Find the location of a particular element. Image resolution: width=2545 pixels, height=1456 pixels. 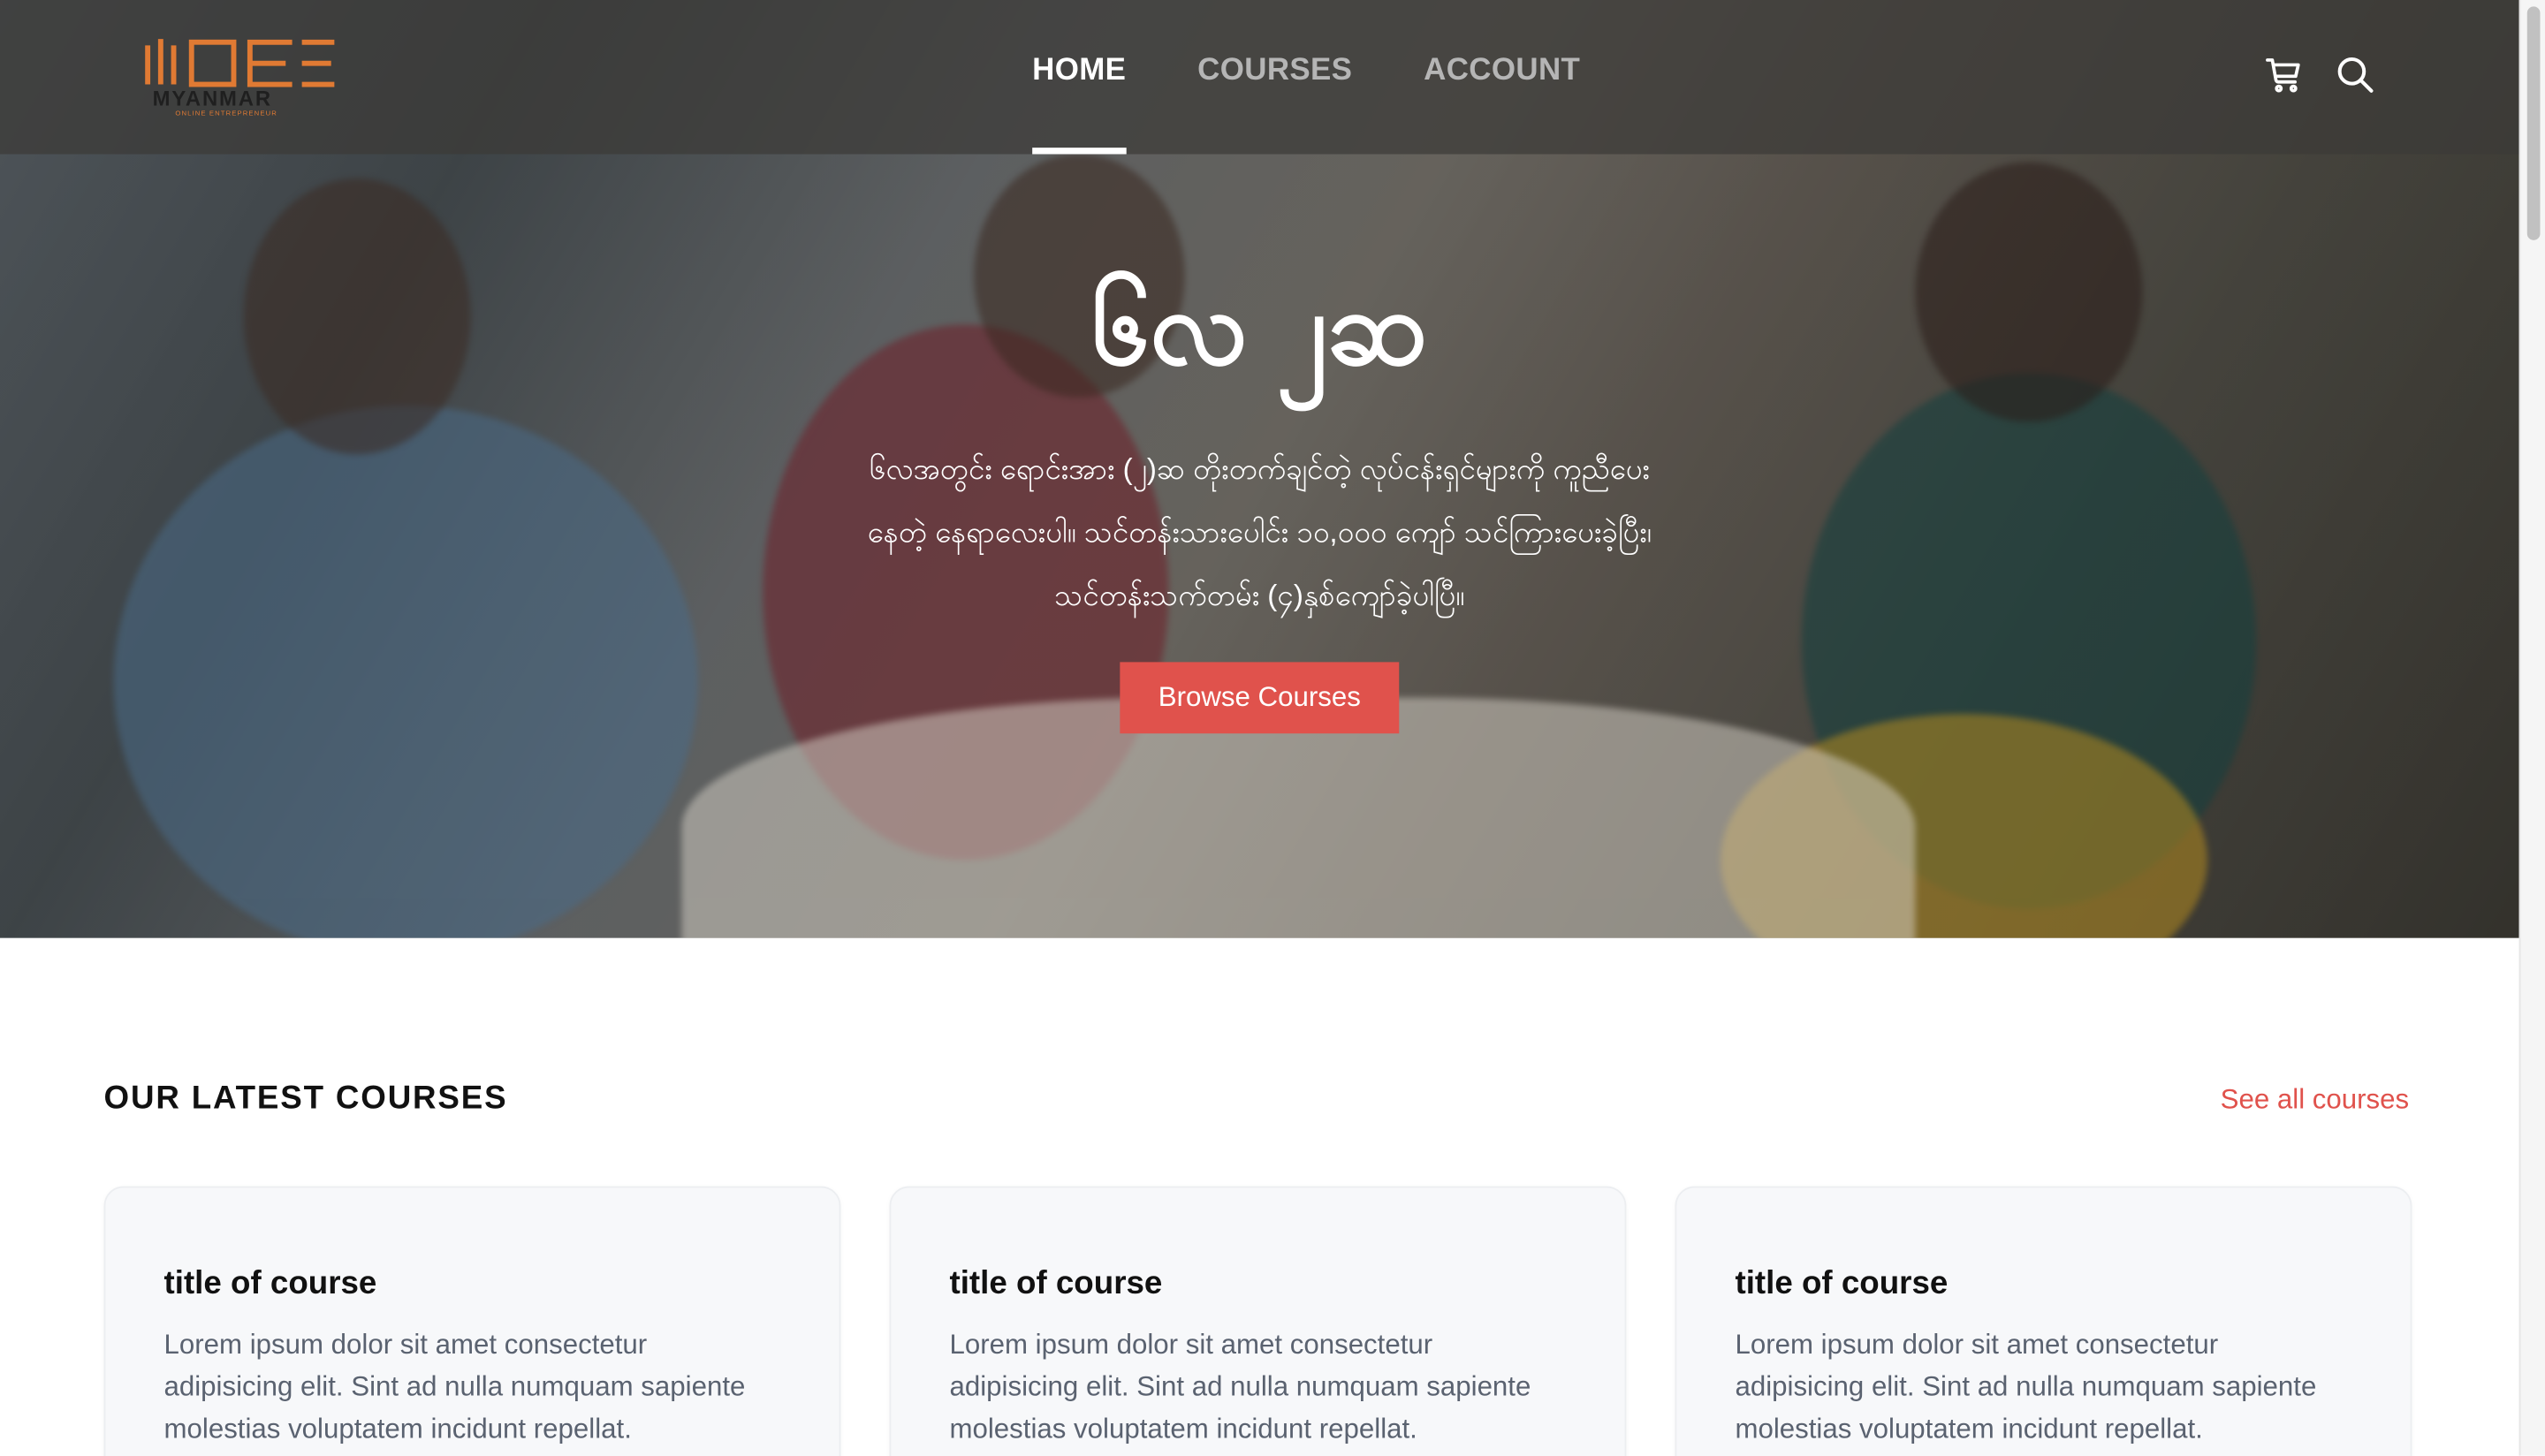

nav-courses: COURSES is located at coordinates (1274, 77).